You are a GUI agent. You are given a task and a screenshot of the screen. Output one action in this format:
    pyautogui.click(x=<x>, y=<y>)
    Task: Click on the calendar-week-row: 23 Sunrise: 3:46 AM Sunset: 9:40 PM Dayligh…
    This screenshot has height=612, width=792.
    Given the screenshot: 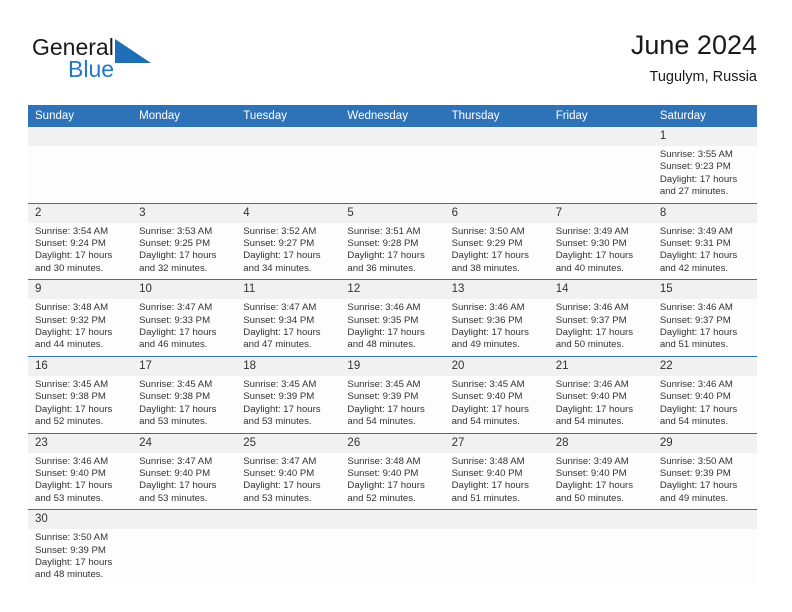 What is the action you would take?
    pyautogui.click(x=392, y=471)
    